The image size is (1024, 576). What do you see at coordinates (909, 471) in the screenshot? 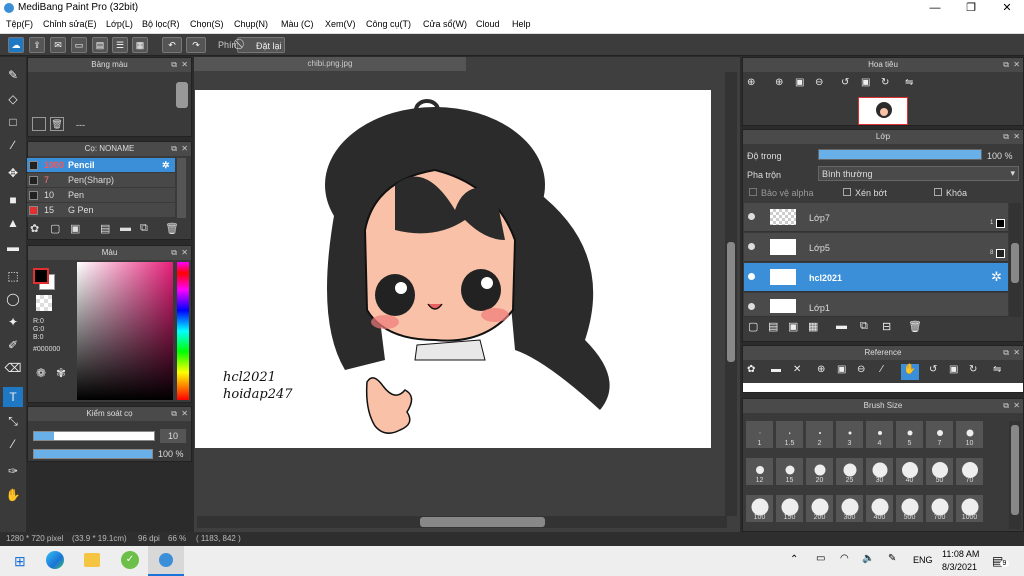
I see `brush-size-cell: 40` at bounding box center [909, 471].